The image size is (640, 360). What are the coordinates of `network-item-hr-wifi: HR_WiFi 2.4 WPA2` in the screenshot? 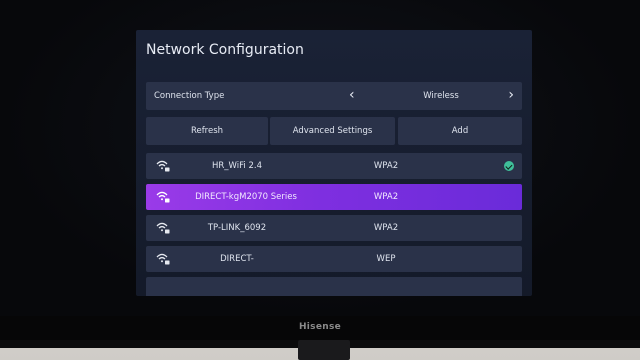 It's located at (334, 166).